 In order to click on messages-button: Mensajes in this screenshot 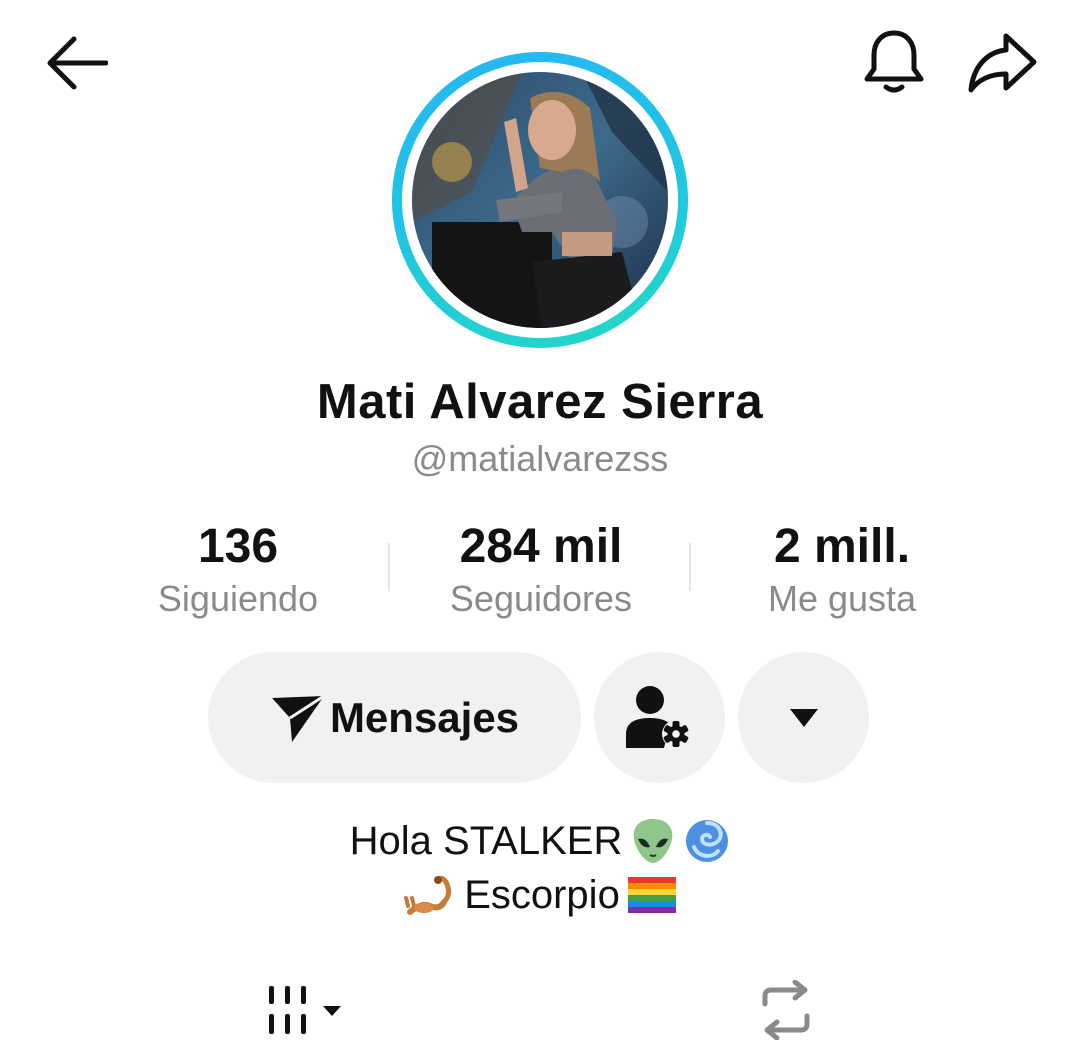, I will do `click(394, 717)`.